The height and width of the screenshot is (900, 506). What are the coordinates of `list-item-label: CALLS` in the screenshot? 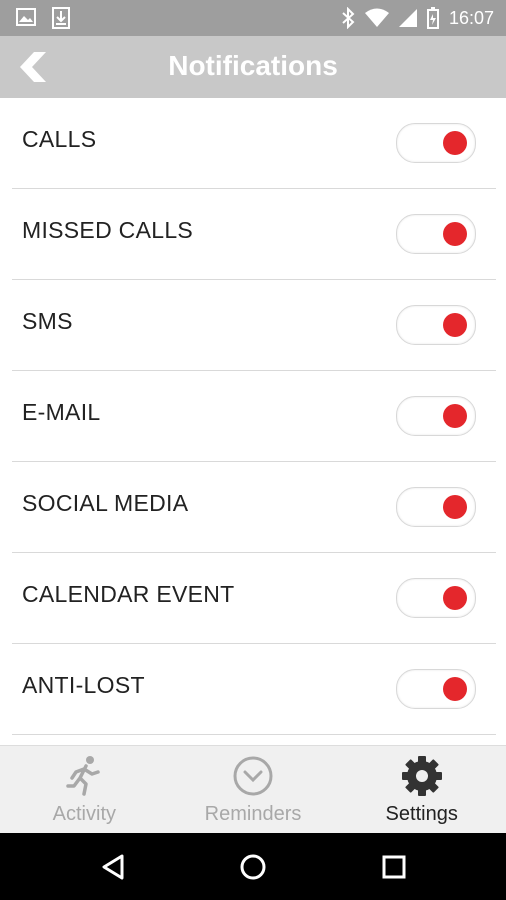 It's located at (59, 139).